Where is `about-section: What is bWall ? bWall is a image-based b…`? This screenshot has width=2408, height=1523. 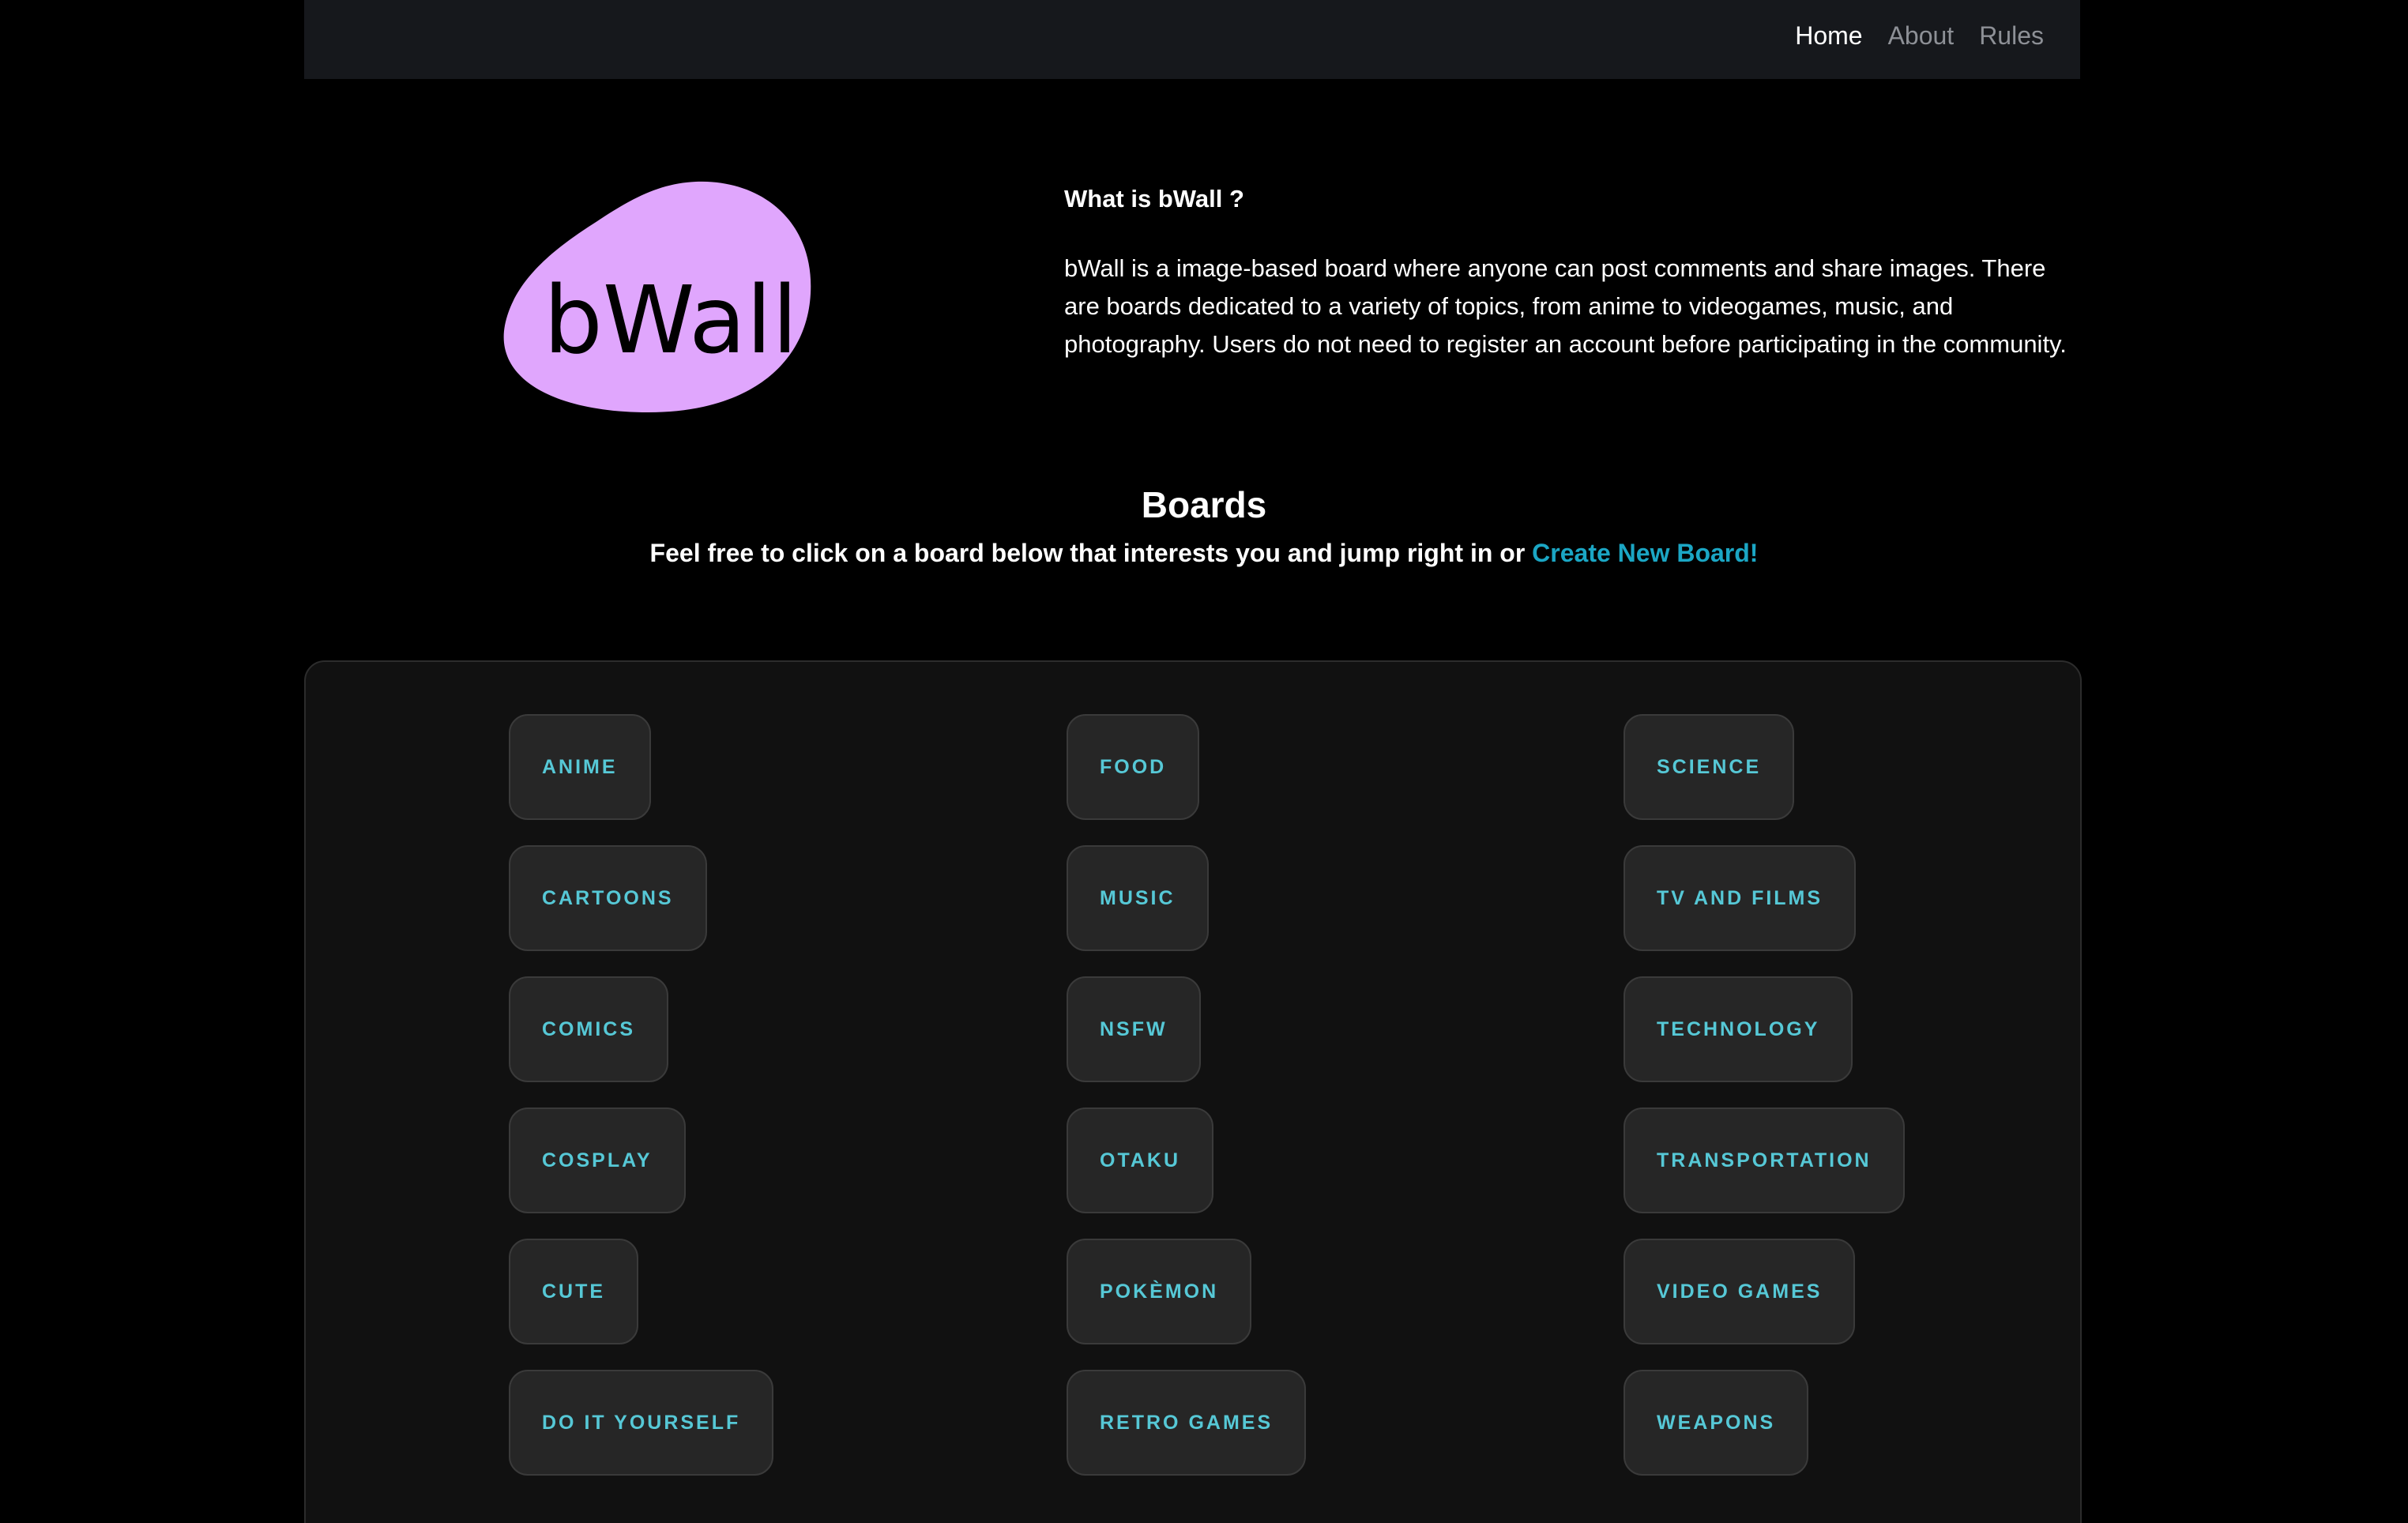 about-section: What is bWall ? bWall is a image-based b… is located at coordinates (1573, 271).